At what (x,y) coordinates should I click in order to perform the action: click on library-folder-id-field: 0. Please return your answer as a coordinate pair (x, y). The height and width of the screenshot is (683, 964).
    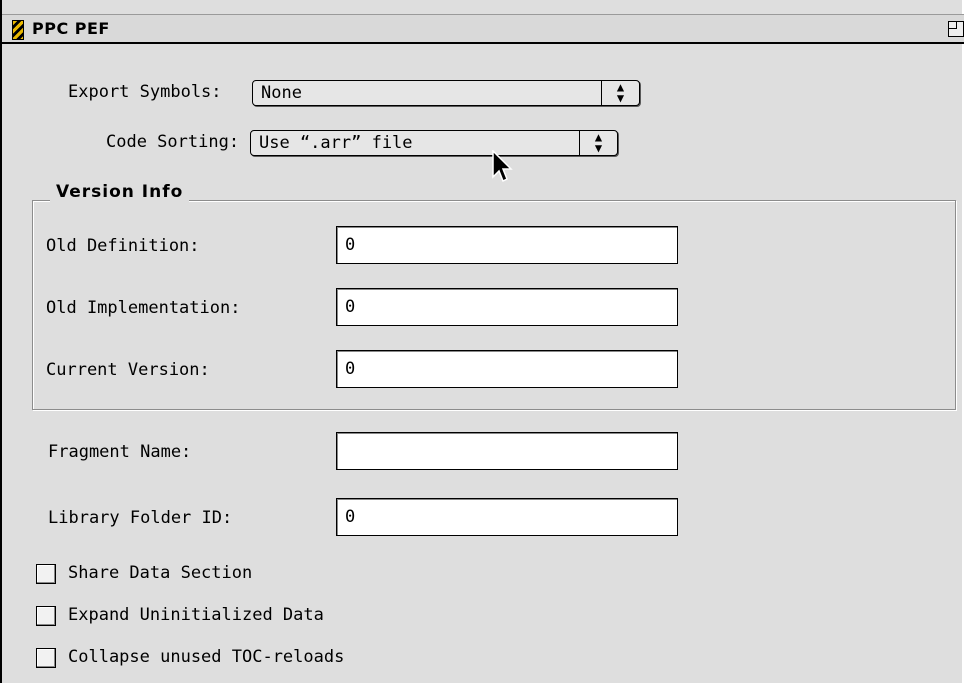
    Looking at the image, I should click on (507, 517).